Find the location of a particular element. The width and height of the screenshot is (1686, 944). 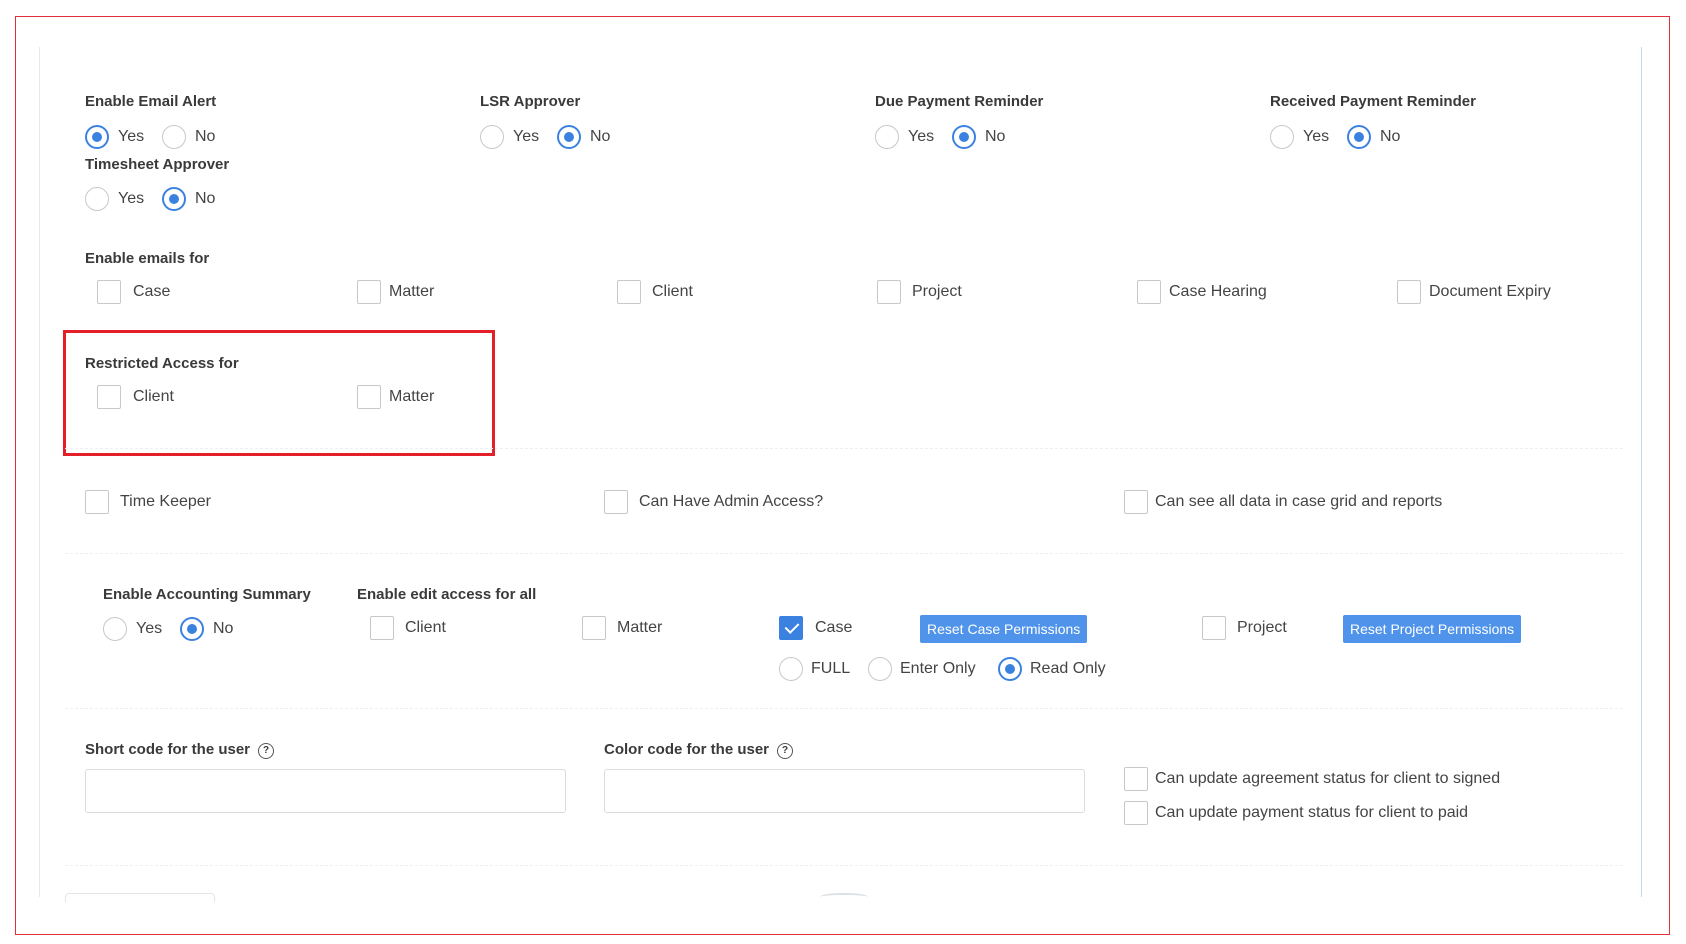

email-alert-yes-radio: Yes is located at coordinates (114, 137).